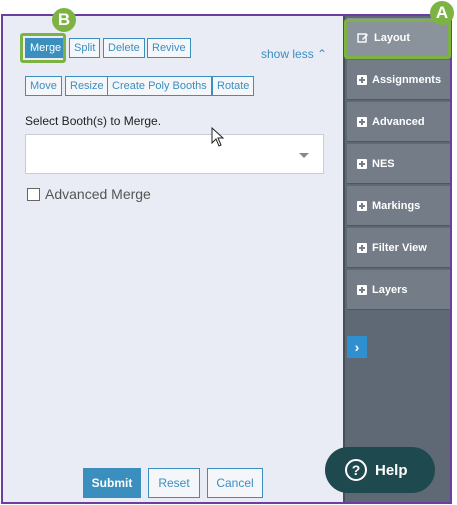  I want to click on reset-button: Reset, so click(174, 483).